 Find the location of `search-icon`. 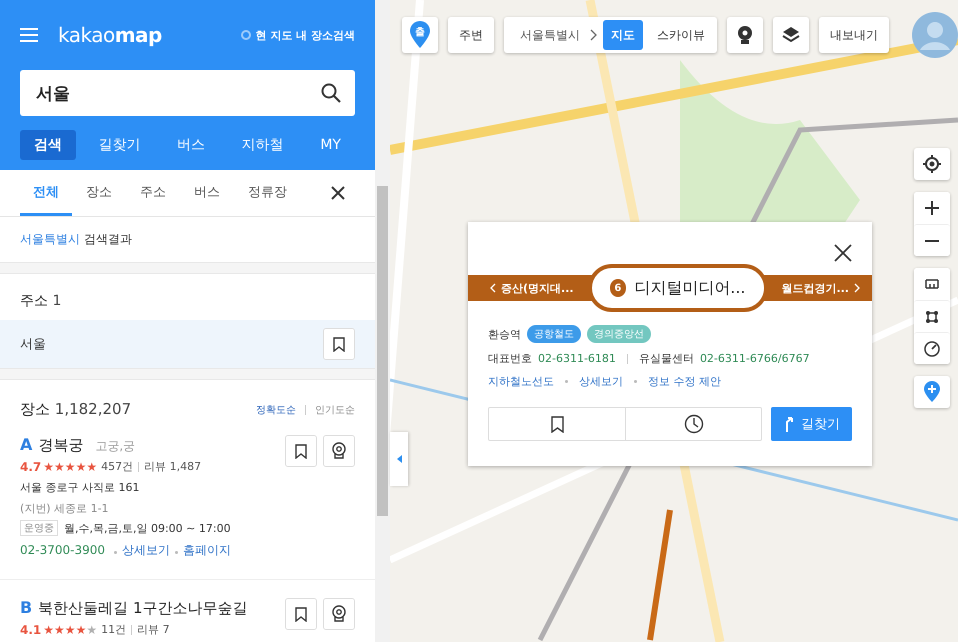

search-icon is located at coordinates (331, 93).